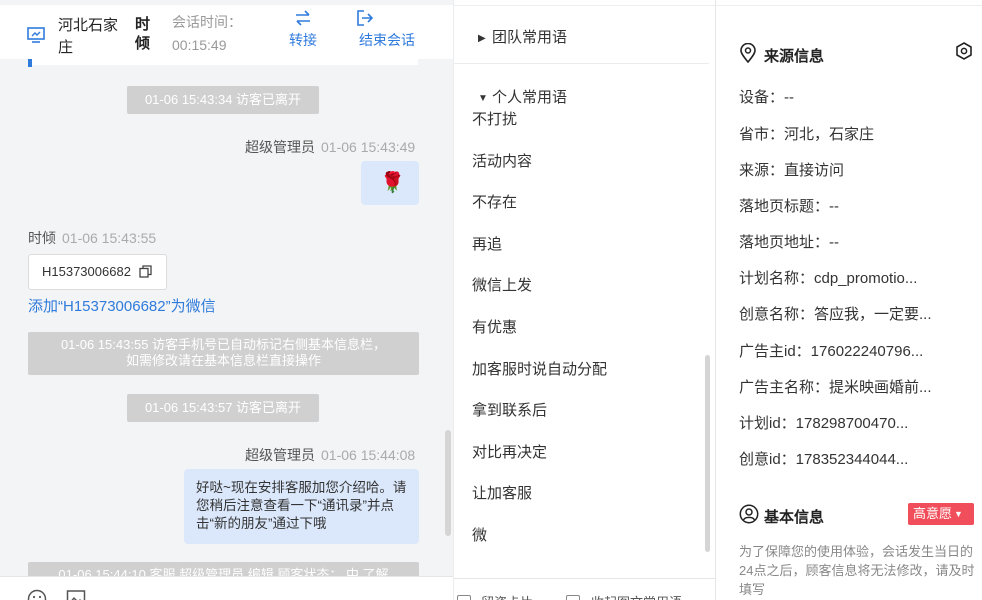  Describe the element at coordinates (857, 570) in the screenshot. I see `edit-notice: 为了保障您的使用体验，会话发生当日的24点之后，顾客信息将无法修改，请及时填写` at that location.